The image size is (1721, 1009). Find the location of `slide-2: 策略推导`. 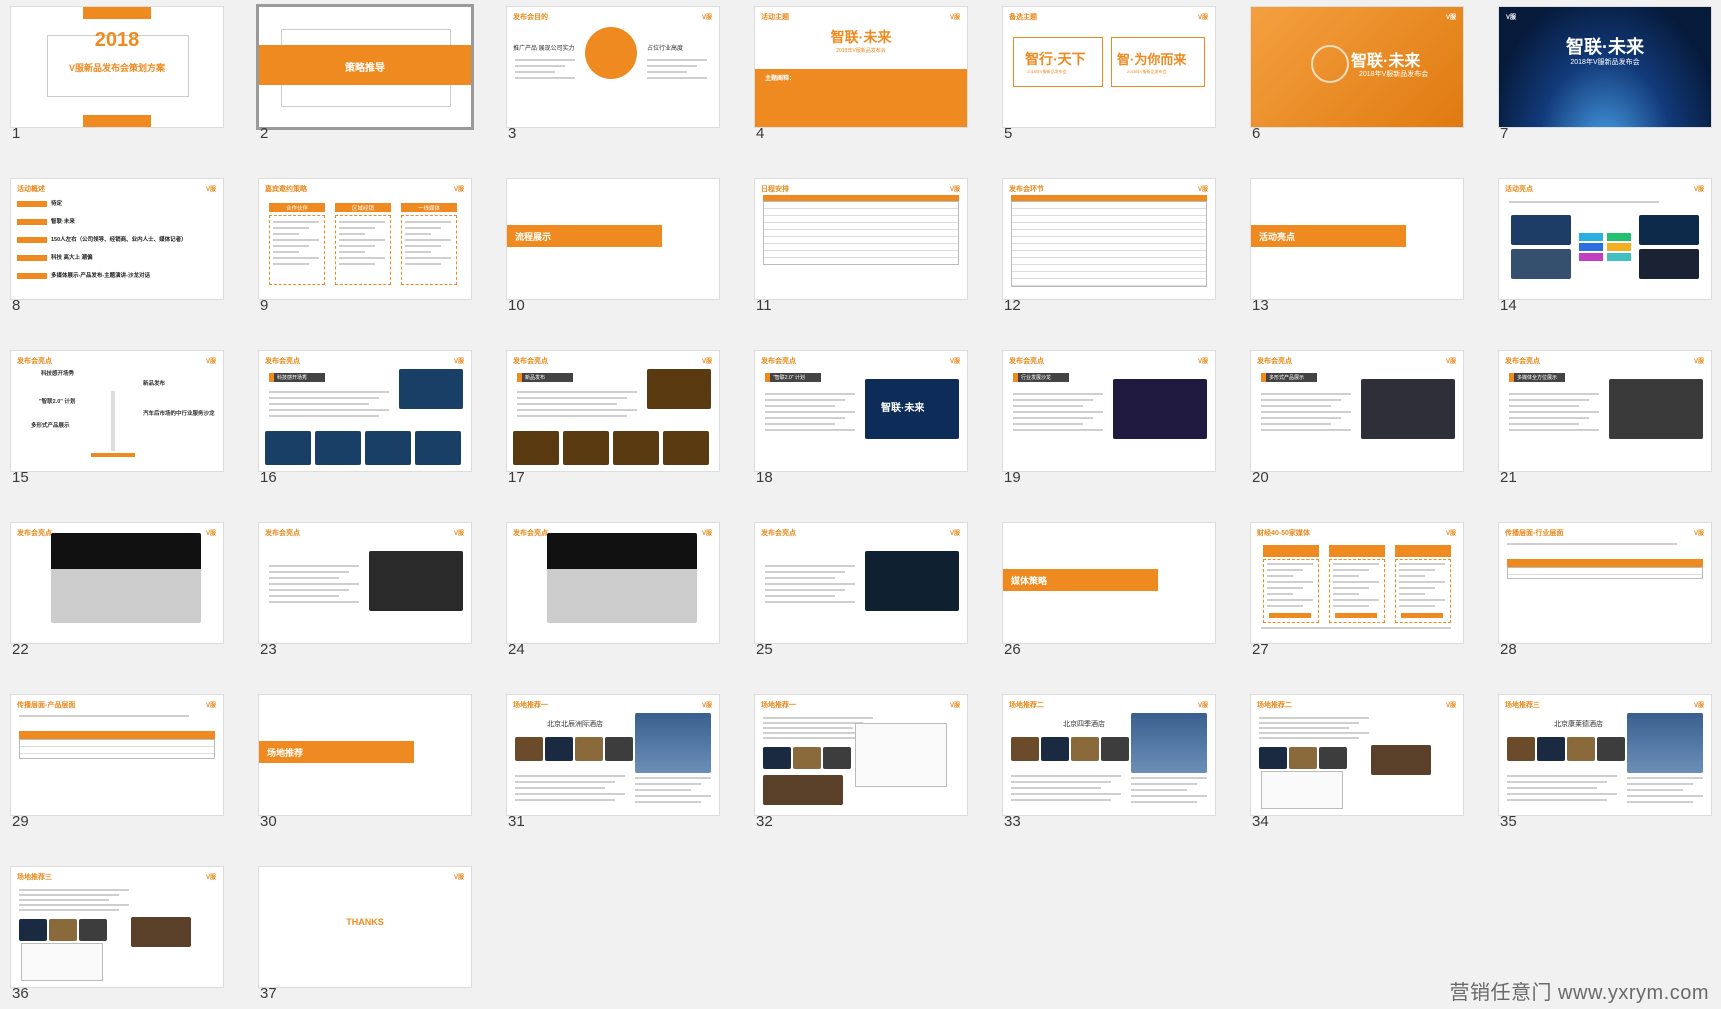

slide-2: 策略推导 is located at coordinates (365, 67).